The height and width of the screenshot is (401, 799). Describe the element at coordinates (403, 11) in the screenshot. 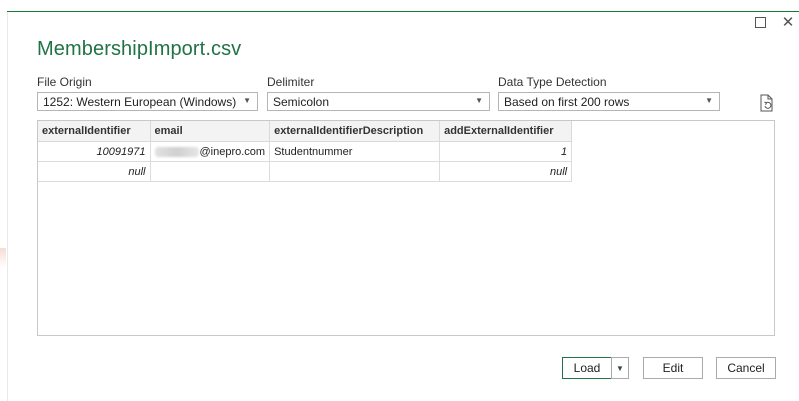

I see `window-top-border` at that location.